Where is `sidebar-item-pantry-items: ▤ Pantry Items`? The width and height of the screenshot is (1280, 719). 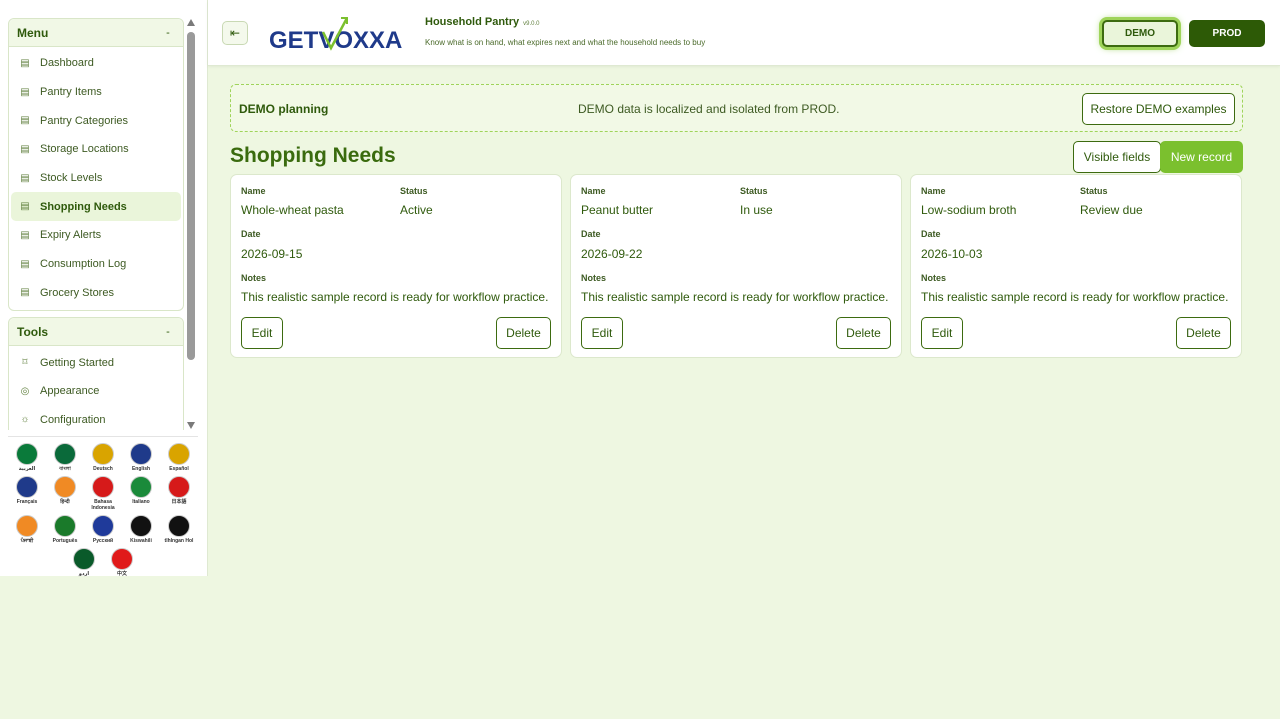
sidebar-item-pantry-items: ▤ Pantry Items is located at coordinates (96, 92).